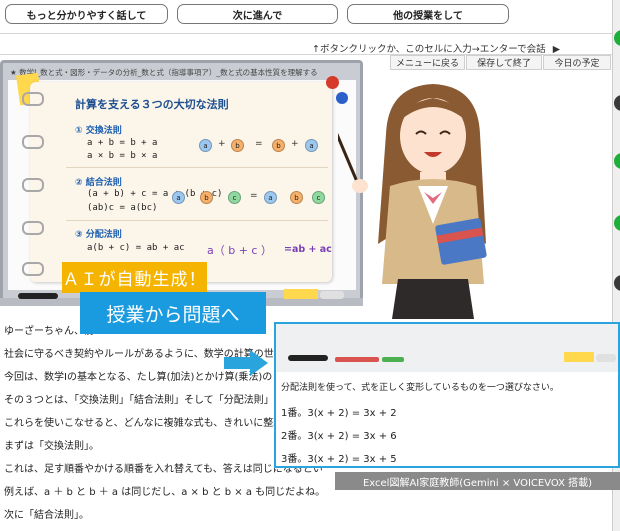  Describe the element at coordinates (237, 363) in the screenshot. I see `arrow-right-icon` at that location.